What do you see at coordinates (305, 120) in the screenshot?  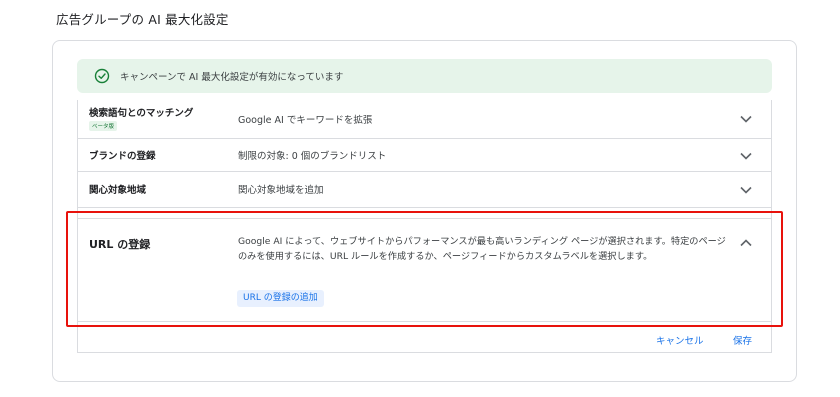 I see `row-description: Google AI でキーワードを拡張` at bounding box center [305, 120].